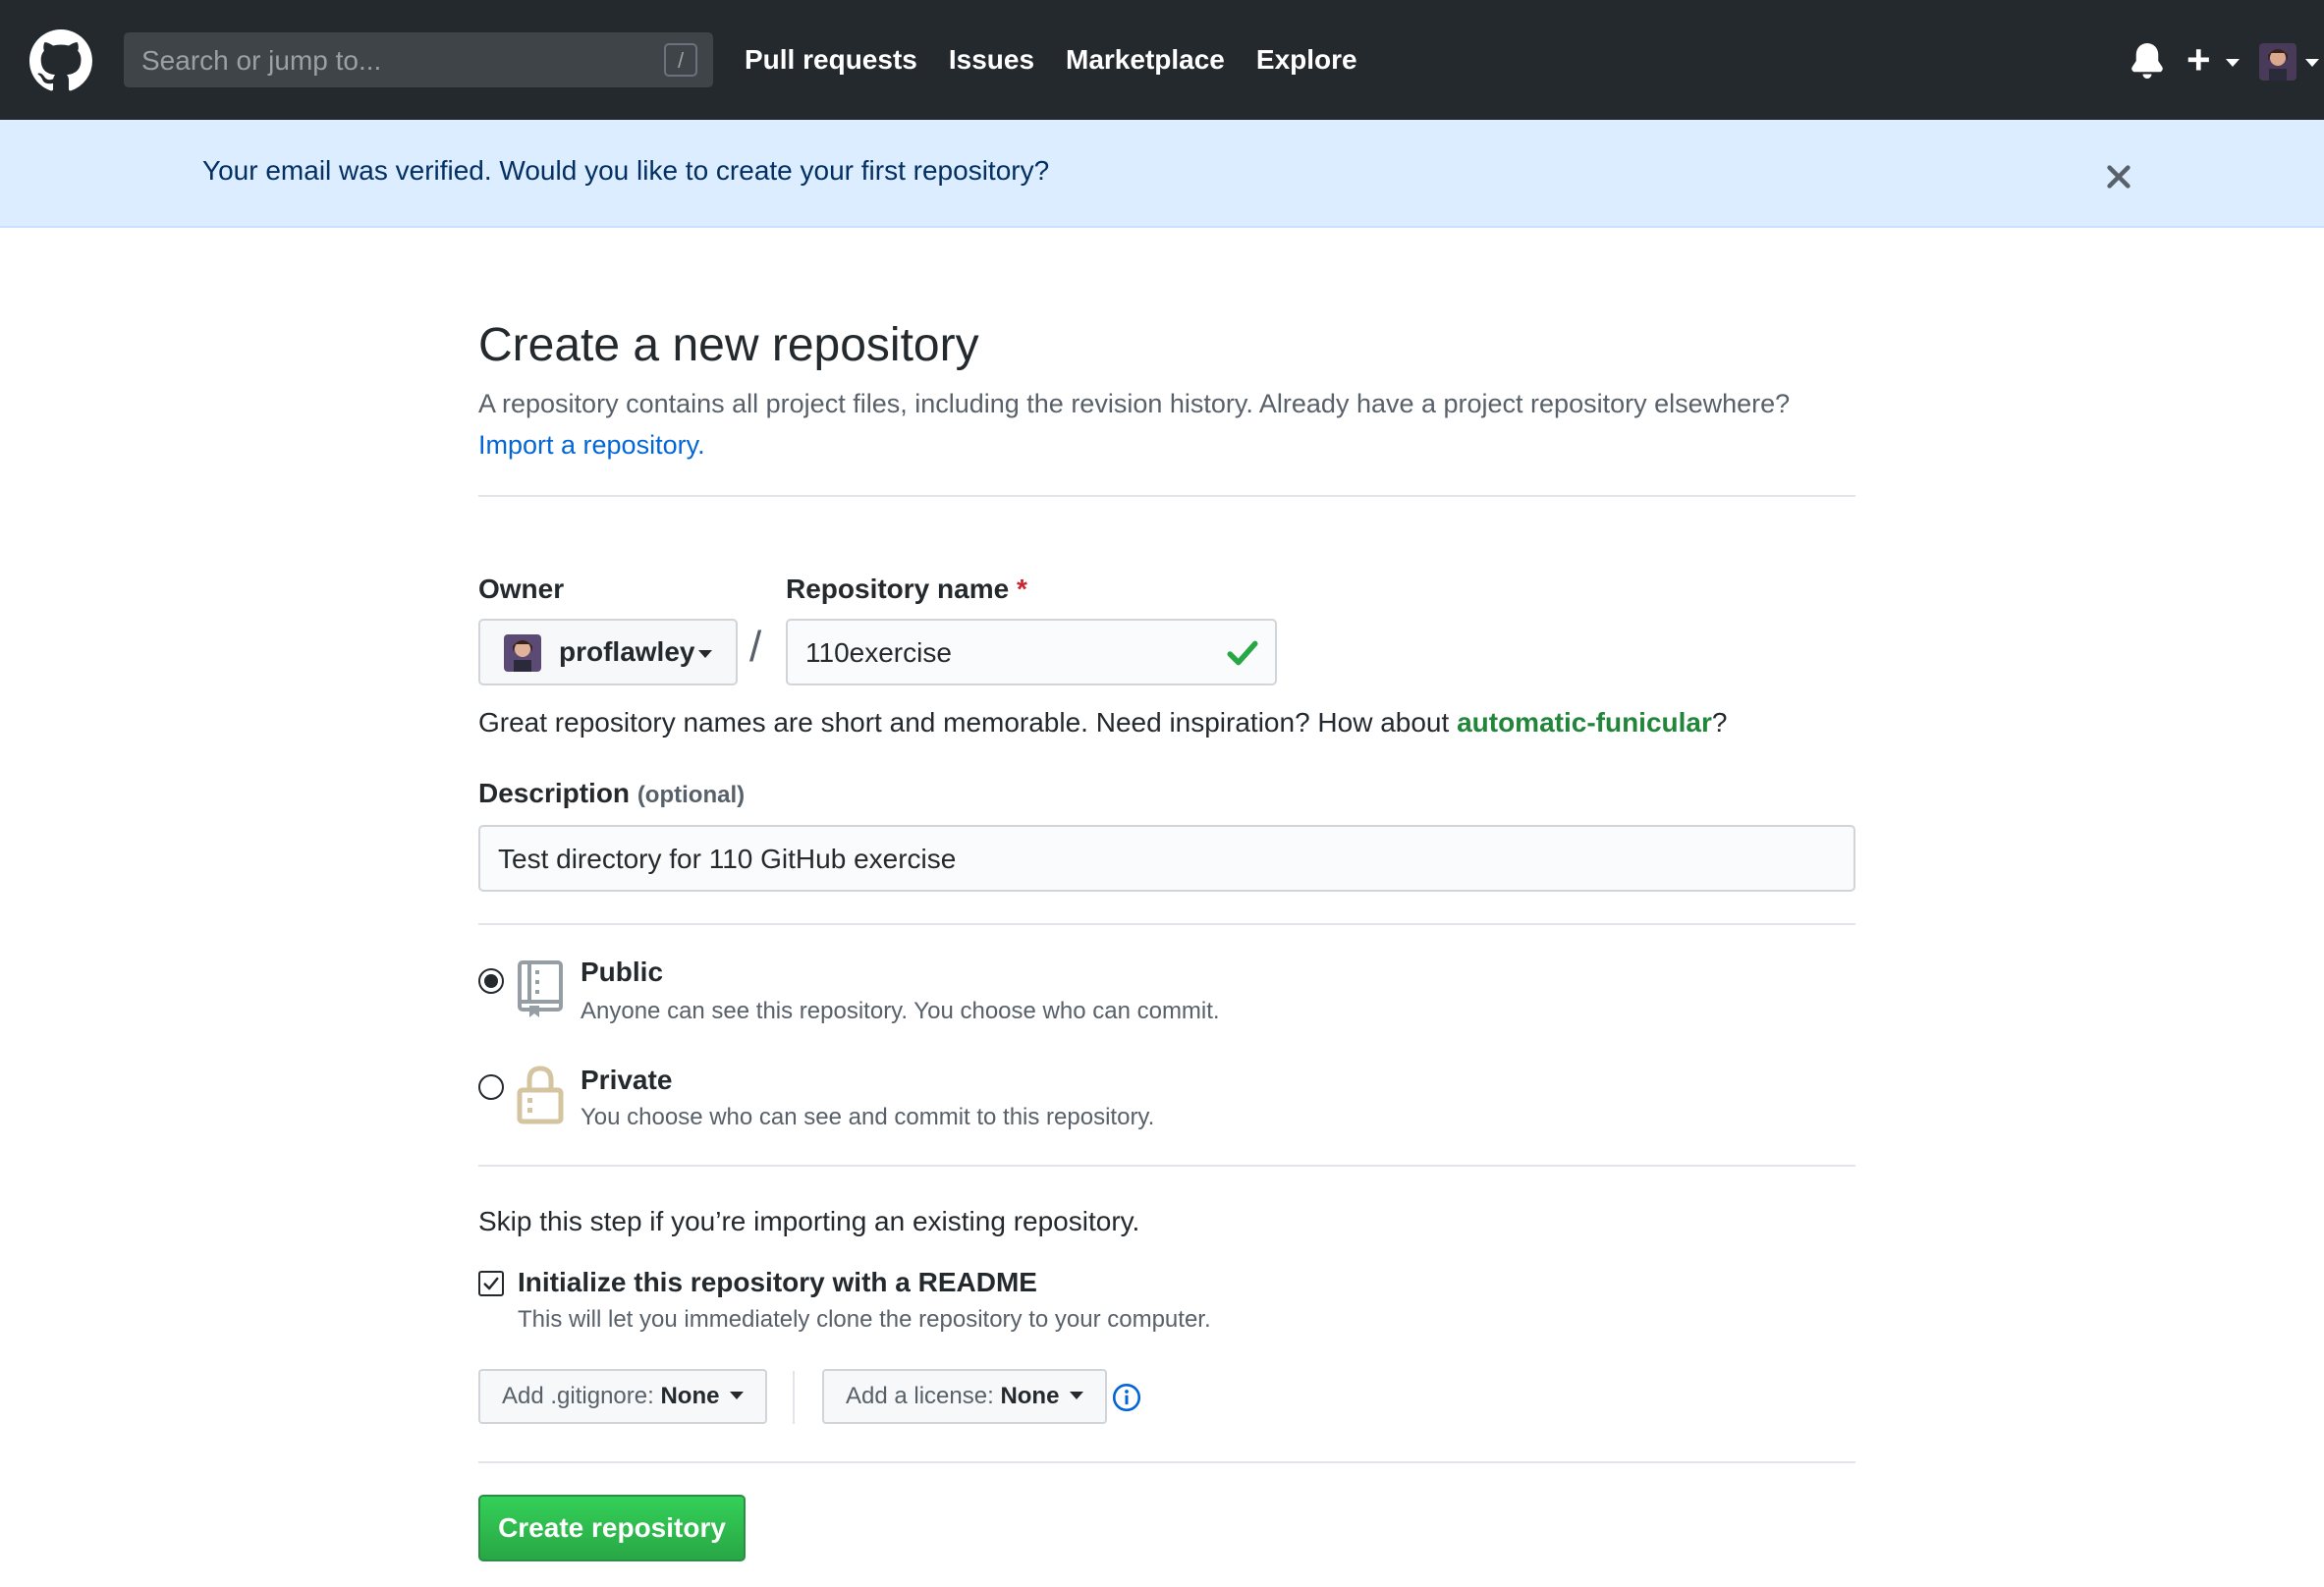 The width and height of the screenshot is (2324, 1587). I want to click on description-field, so click(1166, 859).